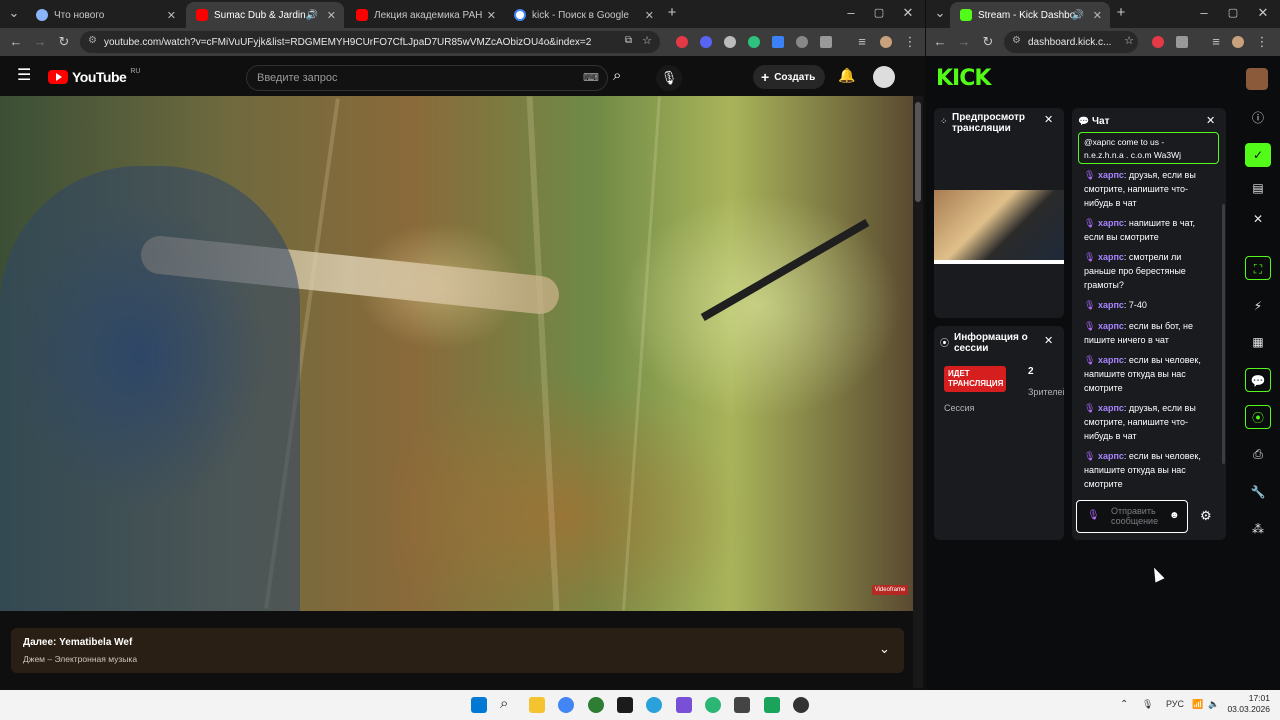 Image resolution: width=1280 pixels, height=720 pixels. I want to click on document-icon: ▦, so click(1258, 342).